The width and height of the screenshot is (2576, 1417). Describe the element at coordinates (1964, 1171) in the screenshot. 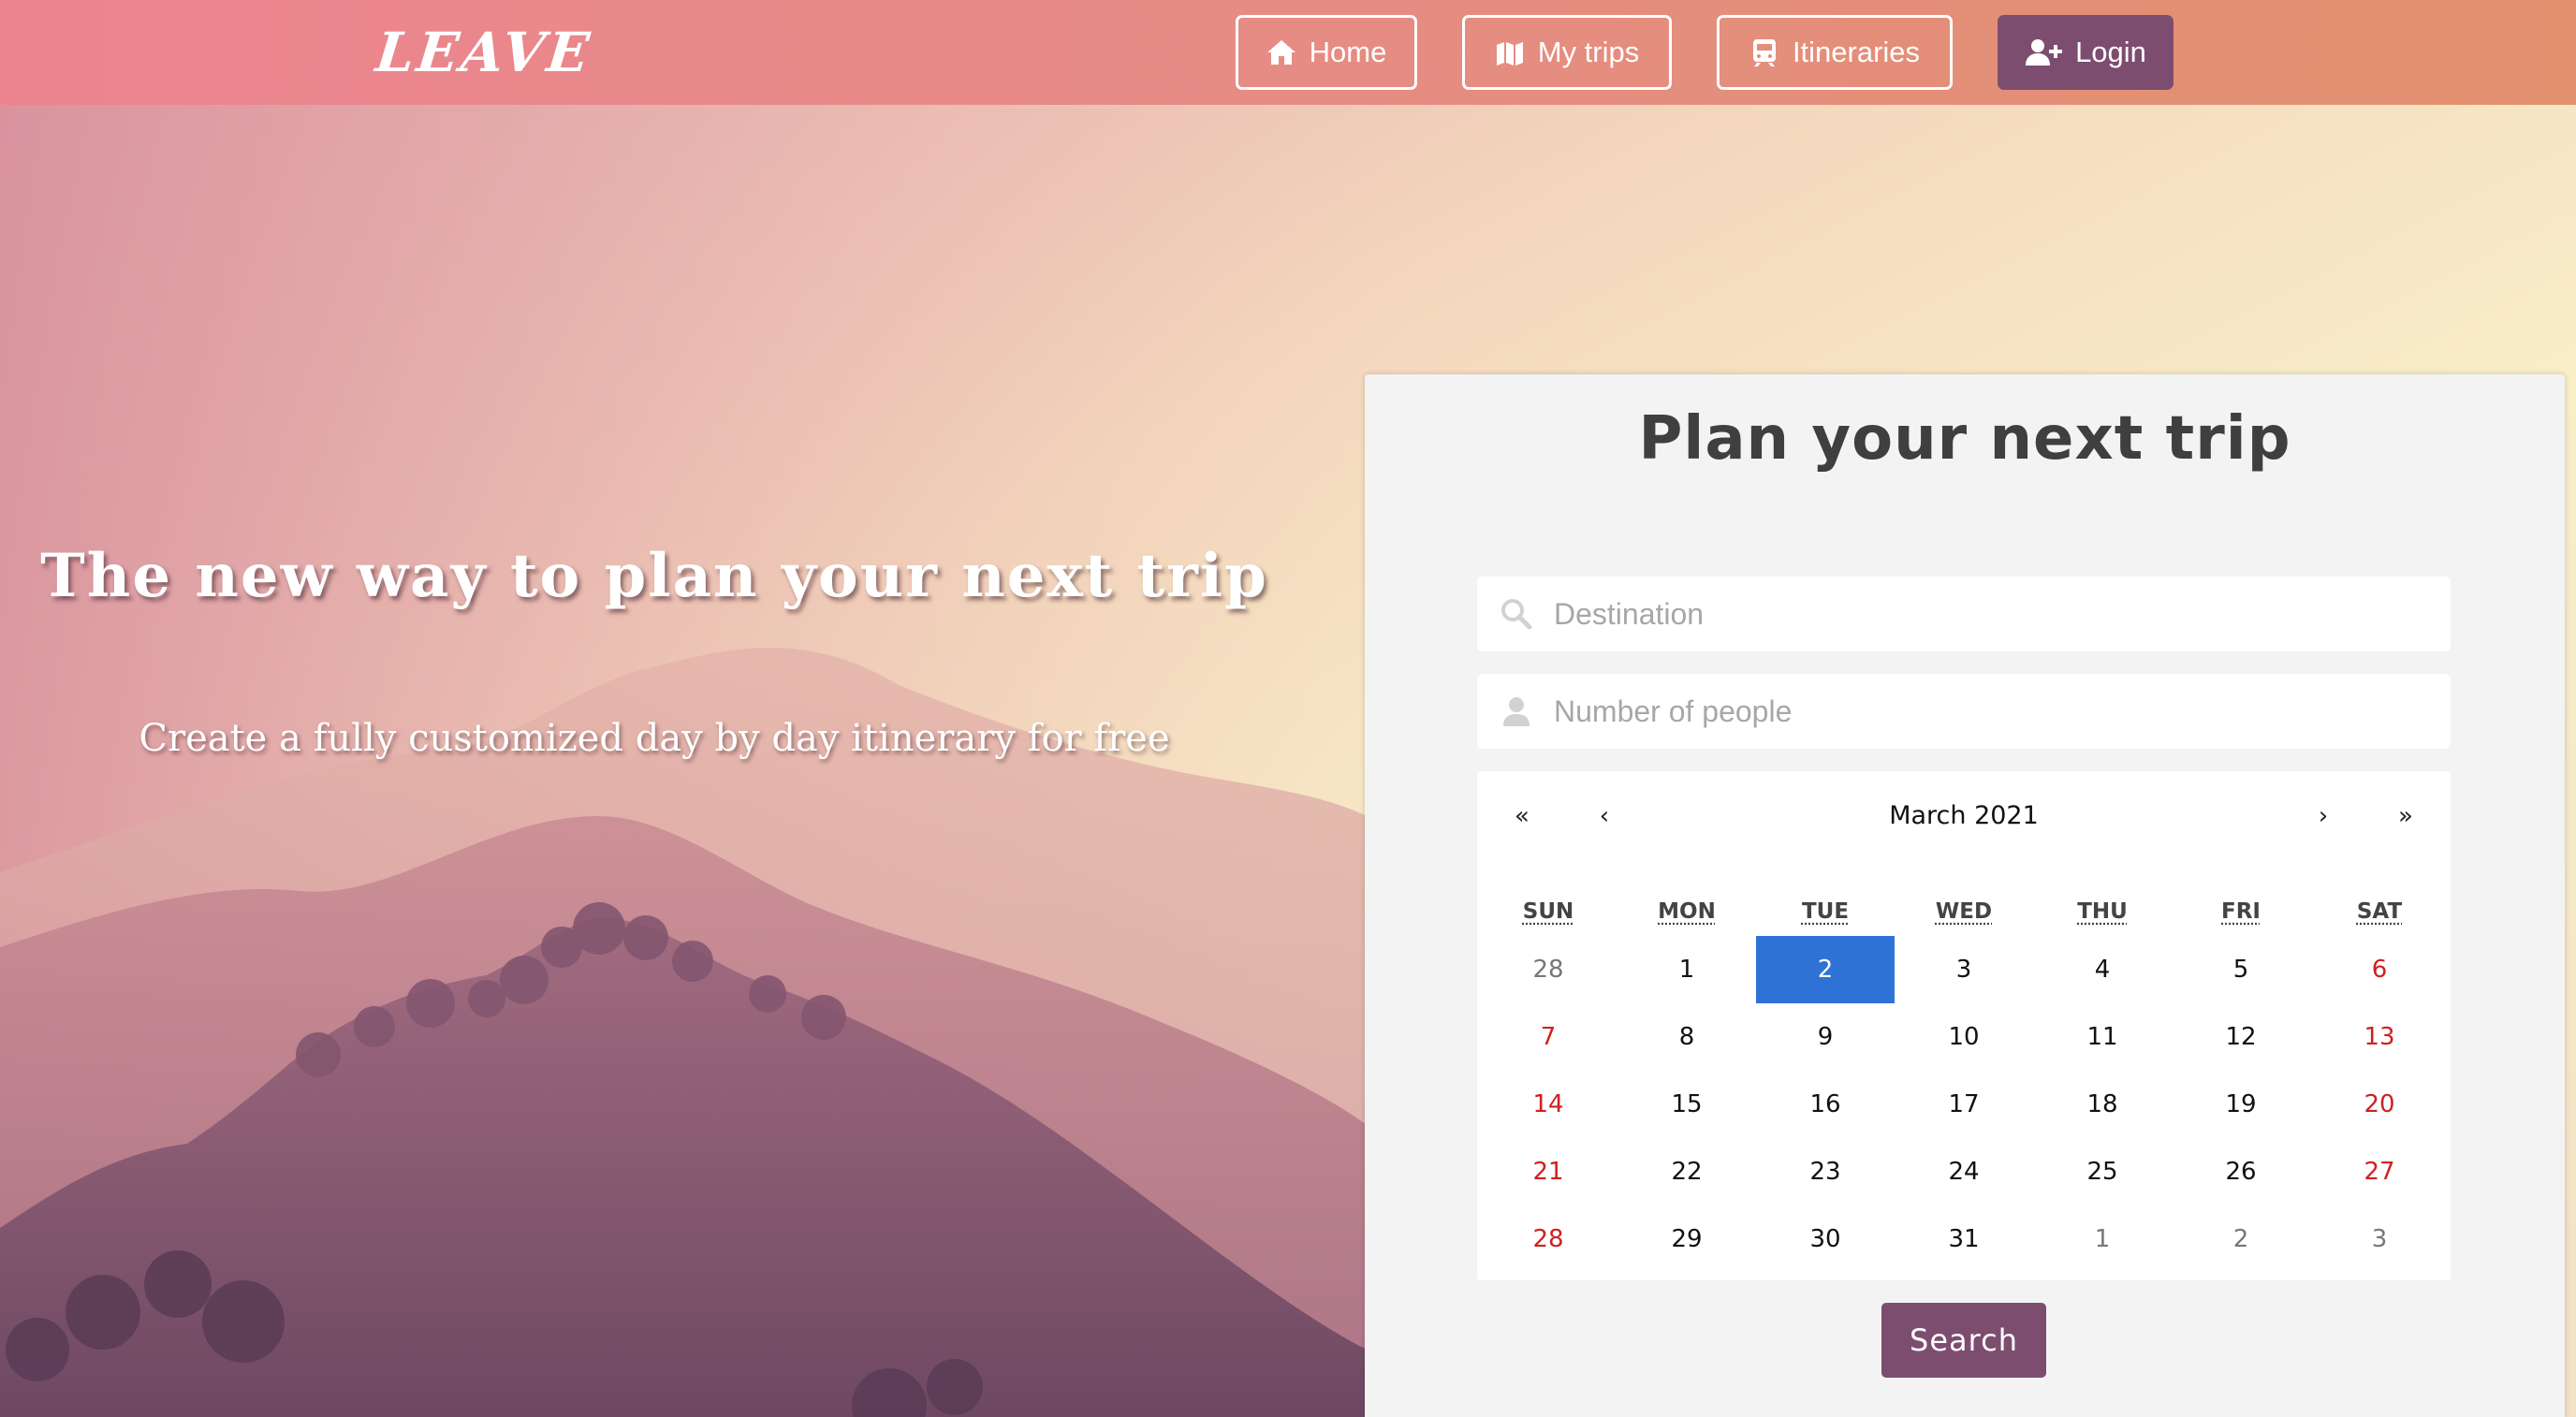

I see `calendar-day: 24` at that location.